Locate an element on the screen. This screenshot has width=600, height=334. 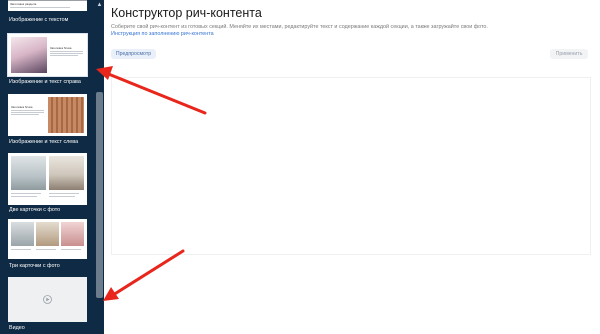
annotation-arrows is located at coordinates (151, 183).